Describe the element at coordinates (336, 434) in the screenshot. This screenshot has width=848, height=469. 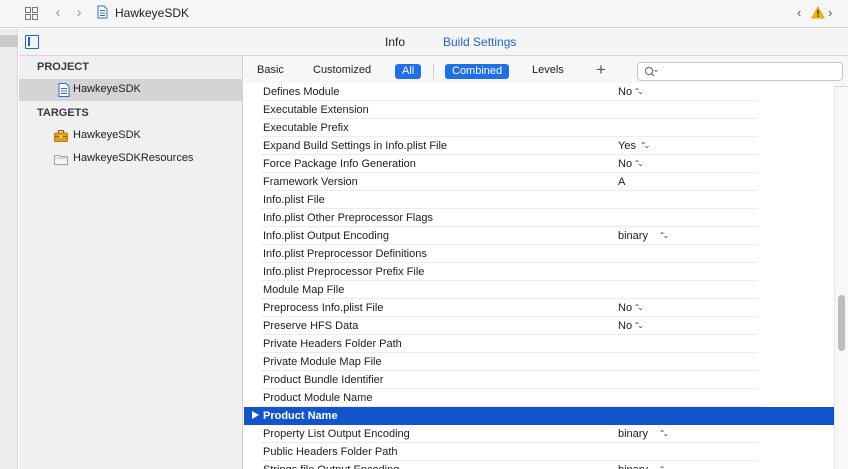
I see `setting-name: Property List Output Encoding` at that location.